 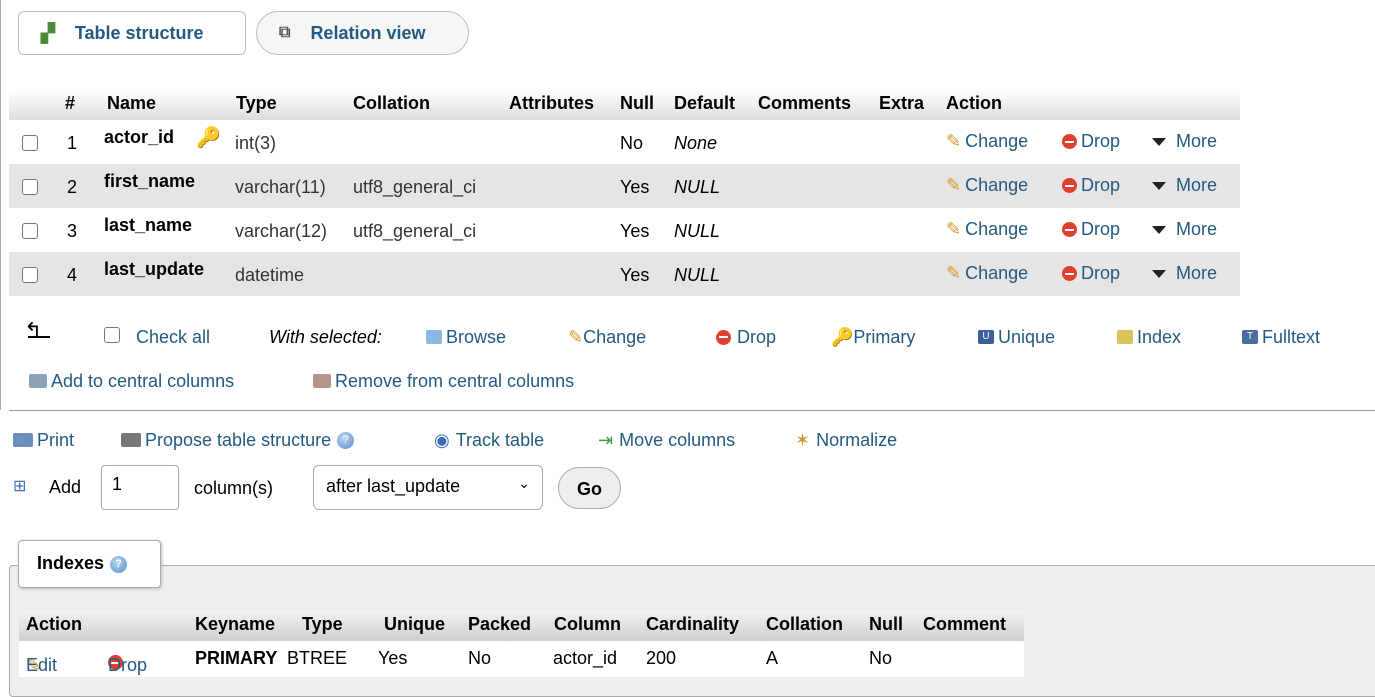 What do you see at coordinates (1281, 337) in the screenshot?
I see `fulltext-button: T Fulltext` at bounding box center [1281, 337].